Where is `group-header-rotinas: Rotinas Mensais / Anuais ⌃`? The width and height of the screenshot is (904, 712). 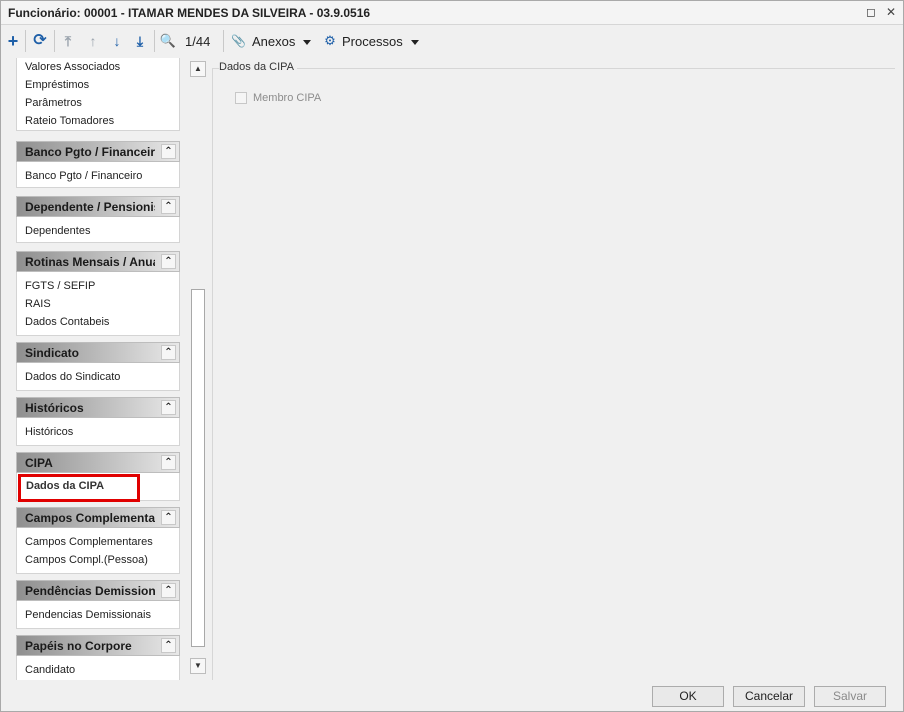 group-header-rotinas: Rotinas Mensais / Anuais ⌃ is located at coordinates (98, 261).